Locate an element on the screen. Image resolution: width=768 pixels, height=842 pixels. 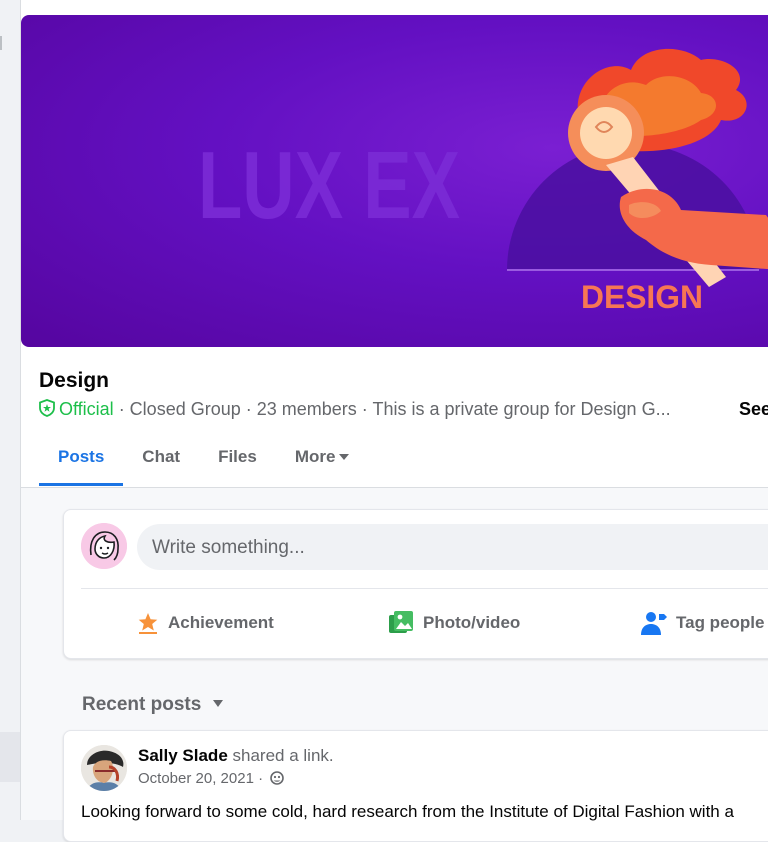
tab-more: More is located at coordinates (322, 461).